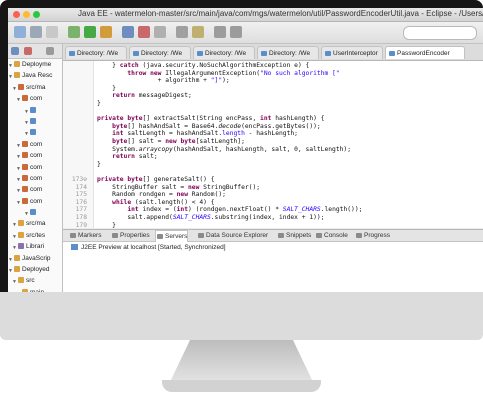 The image size is (483, 401). Describe the element at coordinates (241, 386) in the screenshot. I see `monitor-base` at that location.